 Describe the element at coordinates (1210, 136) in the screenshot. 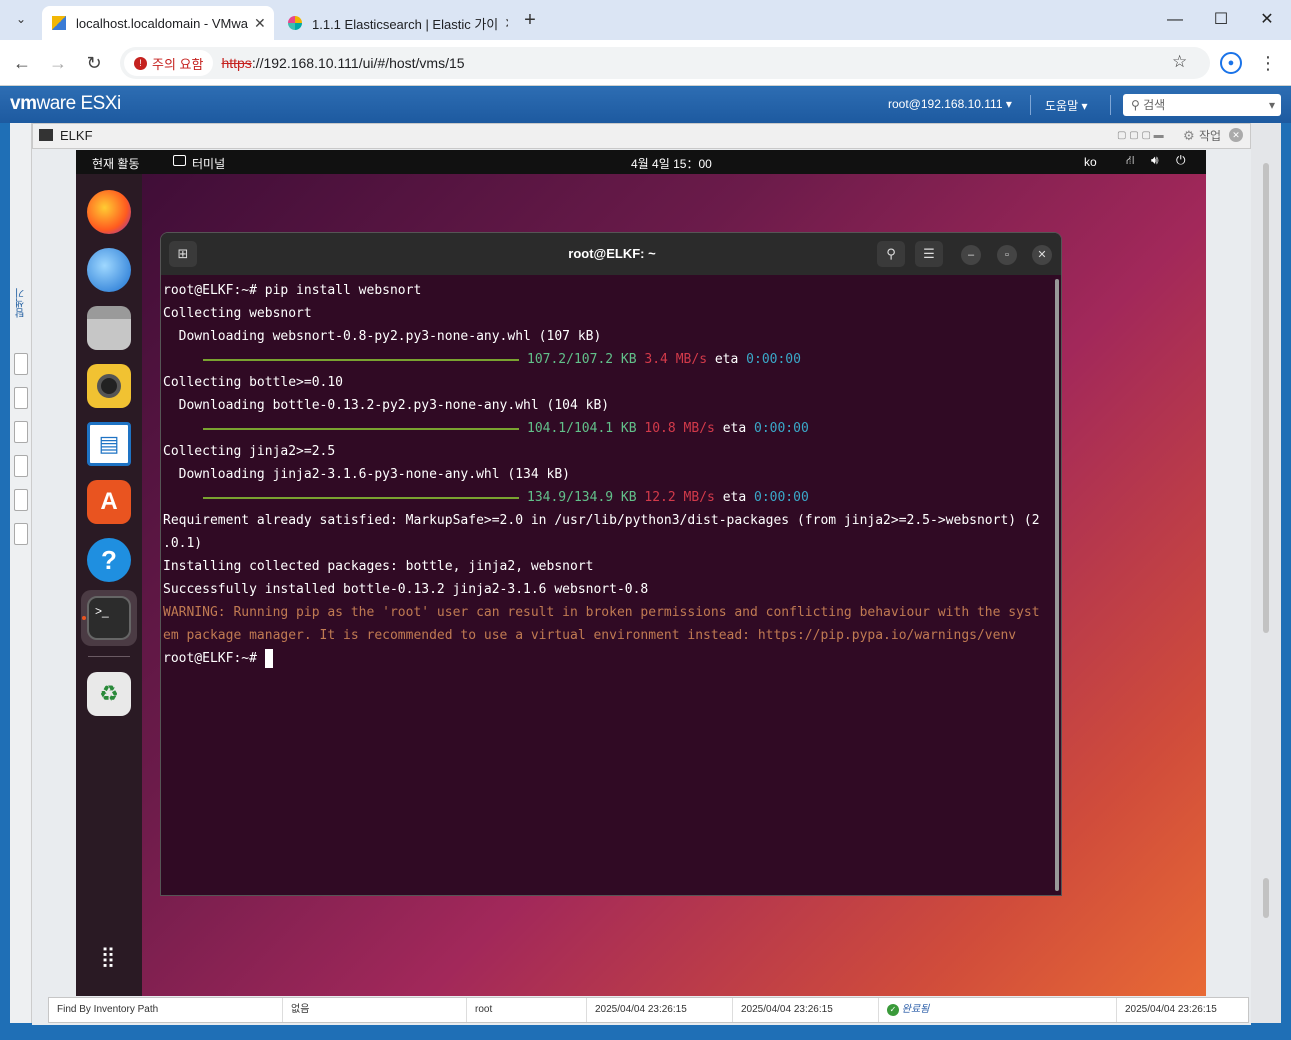

I see `actions-menu: 작업` at that location.